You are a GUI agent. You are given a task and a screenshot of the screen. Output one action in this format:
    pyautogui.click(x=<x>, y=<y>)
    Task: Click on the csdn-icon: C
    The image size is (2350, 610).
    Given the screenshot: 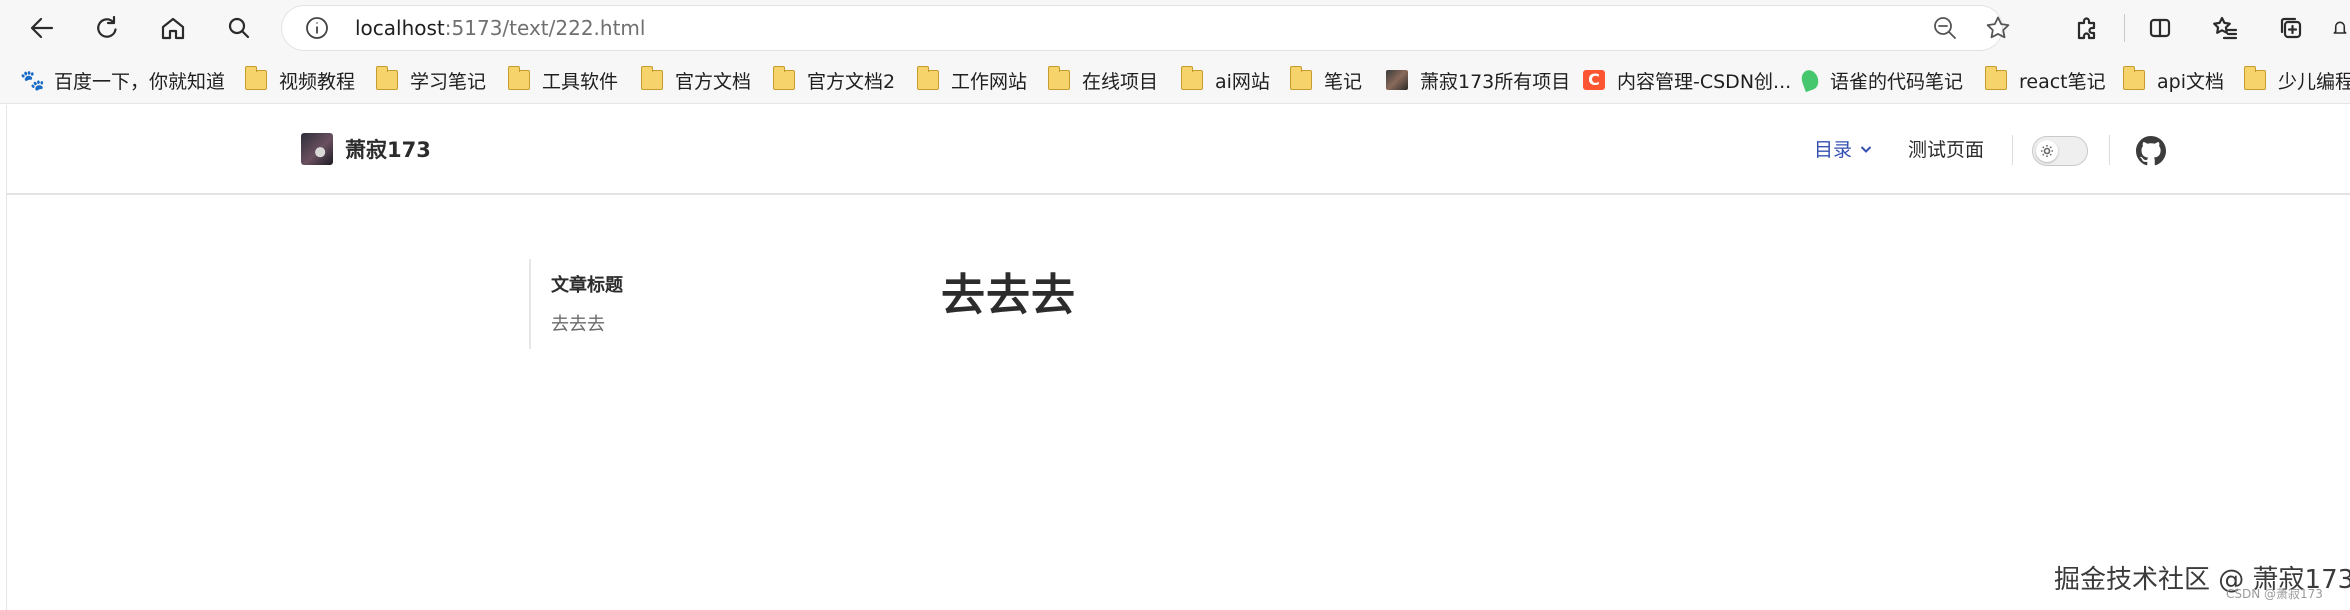 What is the action you would take?
    pyautogui.click(x=1594, y=80)
    